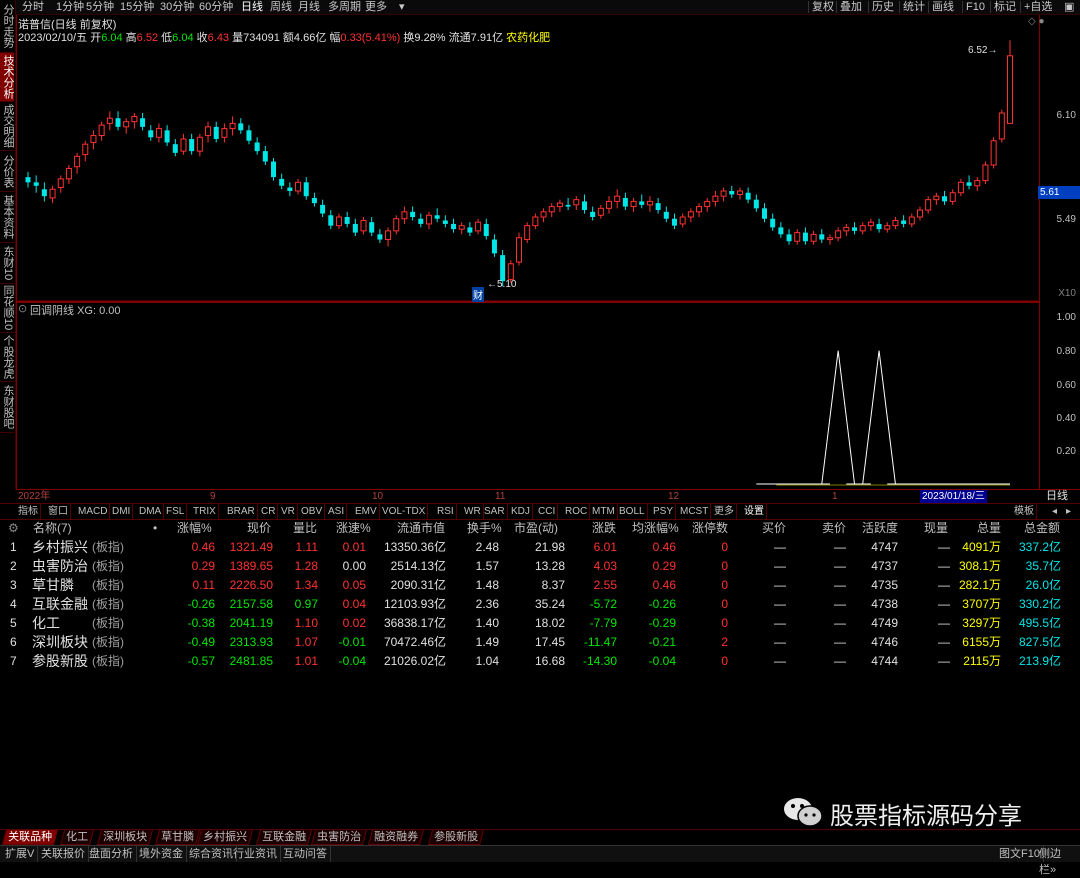  What do you see at coordinates (404, 511) in the screenshot?
I see `indicator-tab: VOL-TDX` at bounding box center [404, 511].